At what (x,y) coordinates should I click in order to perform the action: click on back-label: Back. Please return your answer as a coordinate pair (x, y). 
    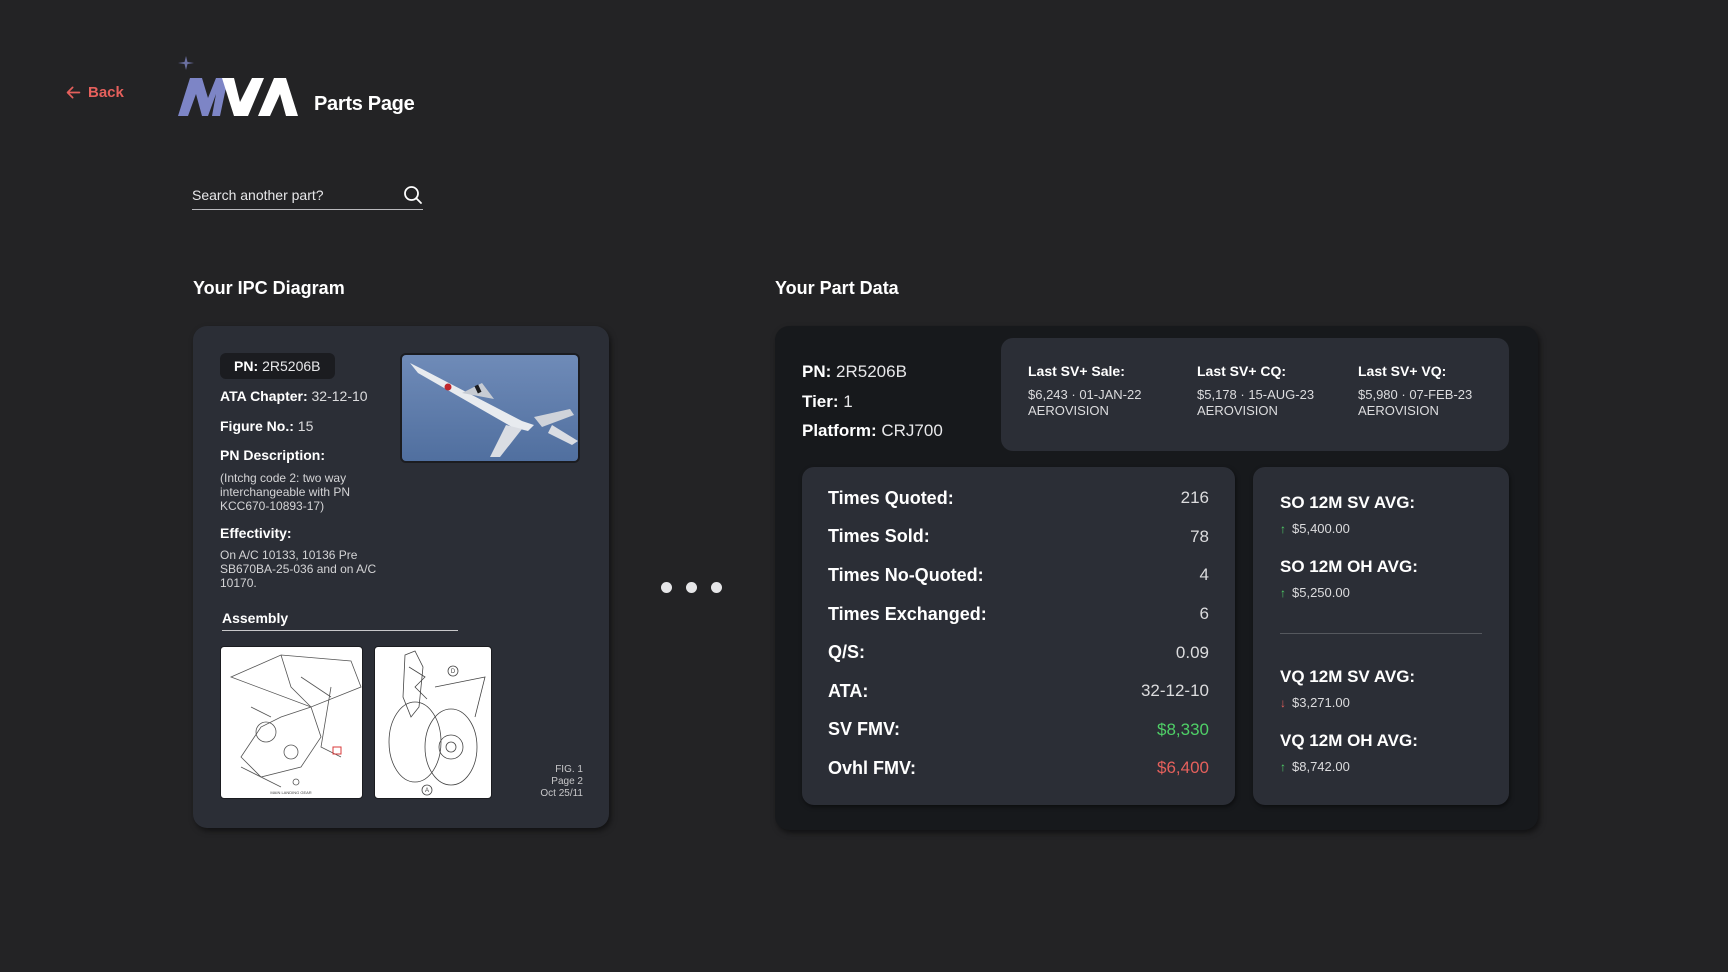
    Looking at the image, I should click on (106, 92).